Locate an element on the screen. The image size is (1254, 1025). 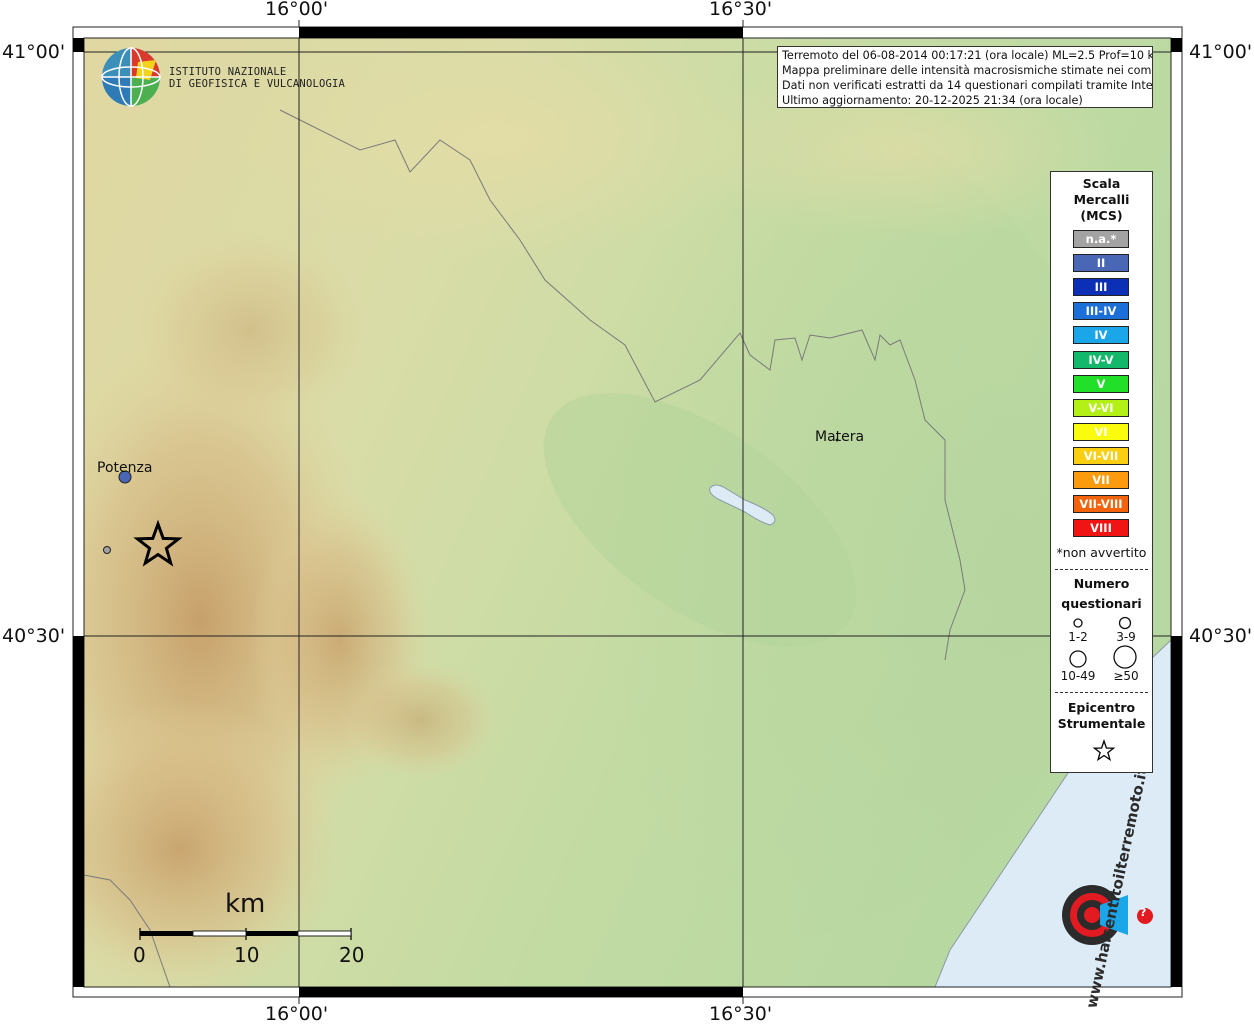
place-label-potenza: Potenza is located at coordinates (125, 468).